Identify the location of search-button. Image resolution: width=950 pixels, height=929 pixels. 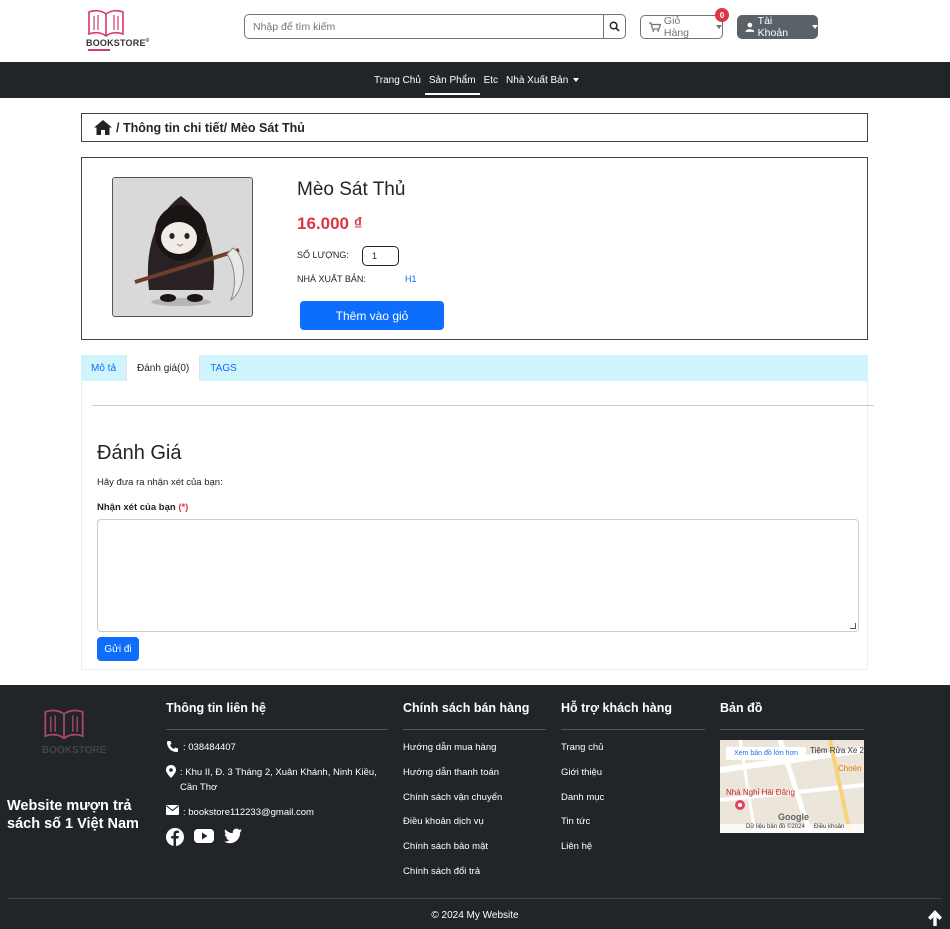
(614, 26).